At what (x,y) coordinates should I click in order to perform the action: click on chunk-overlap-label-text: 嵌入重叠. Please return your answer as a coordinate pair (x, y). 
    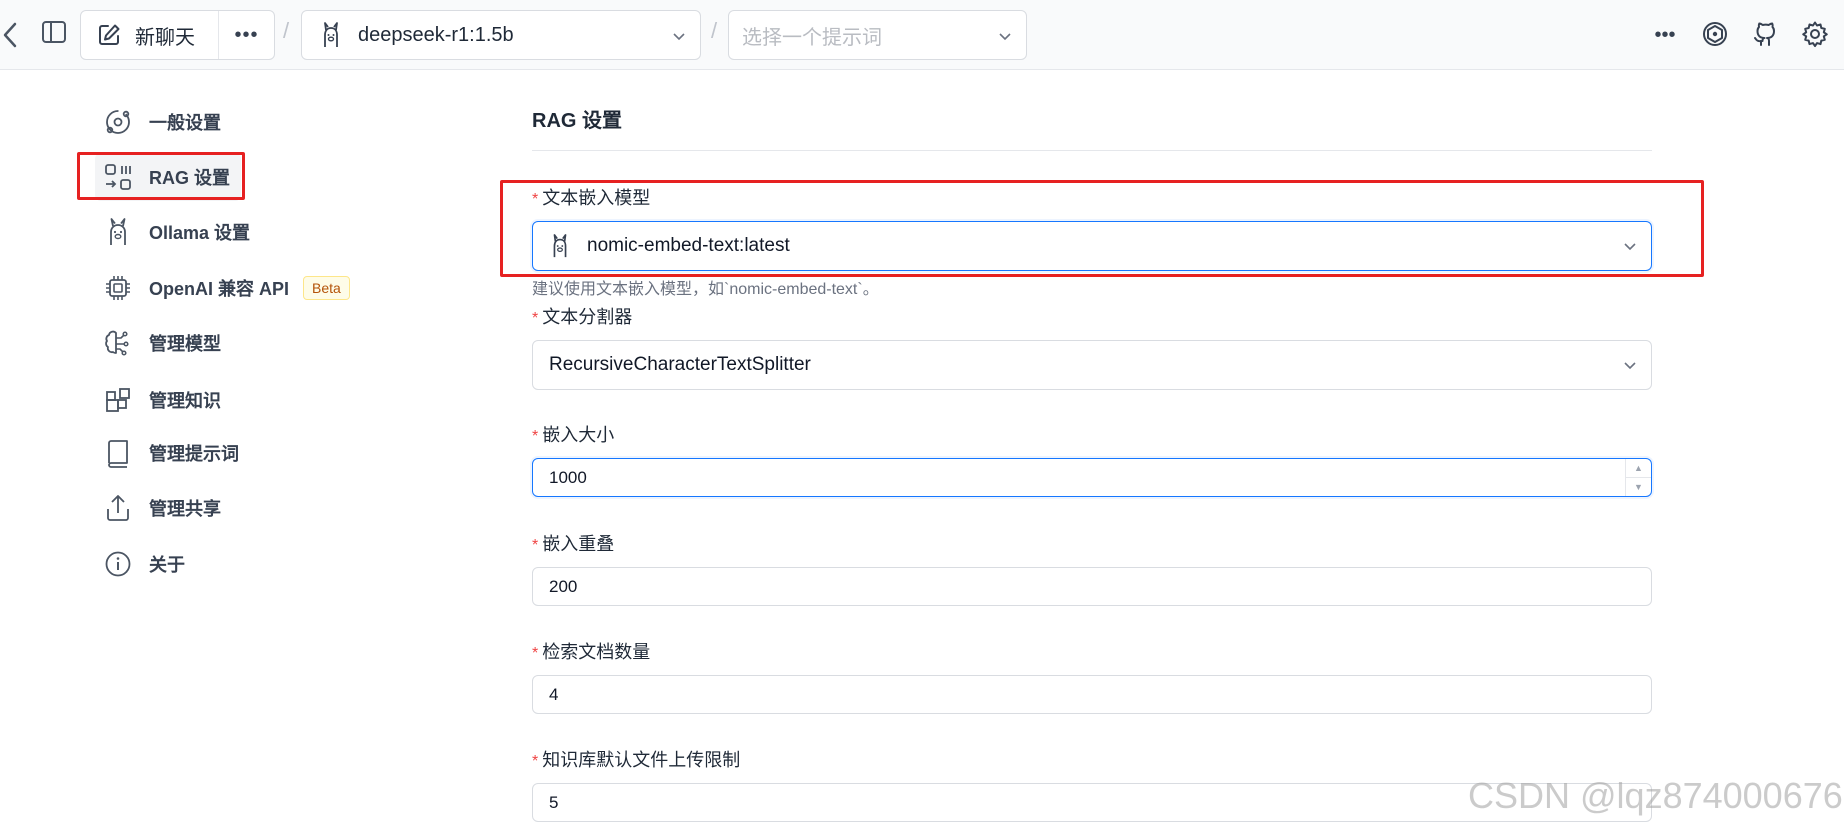
    Looking at the image, I should click on (578, 544).